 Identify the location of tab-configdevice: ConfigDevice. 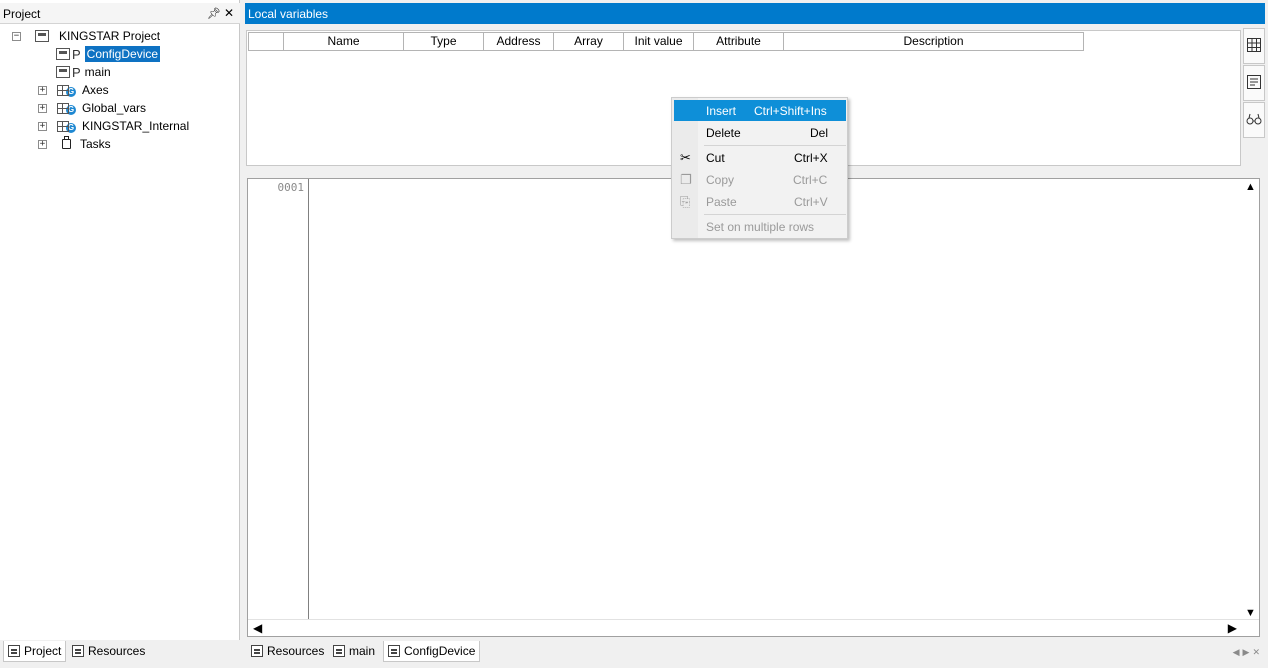
(432, 651).